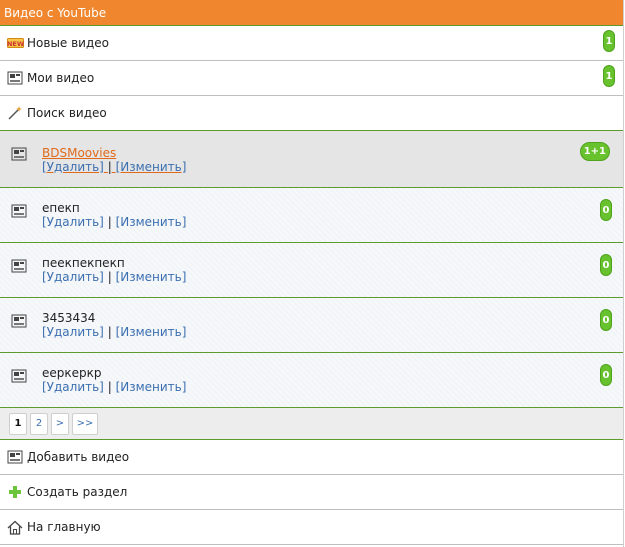 This screenshot has width=625, height=547. I want to click on menu-home: На главную, so click(311, 527).